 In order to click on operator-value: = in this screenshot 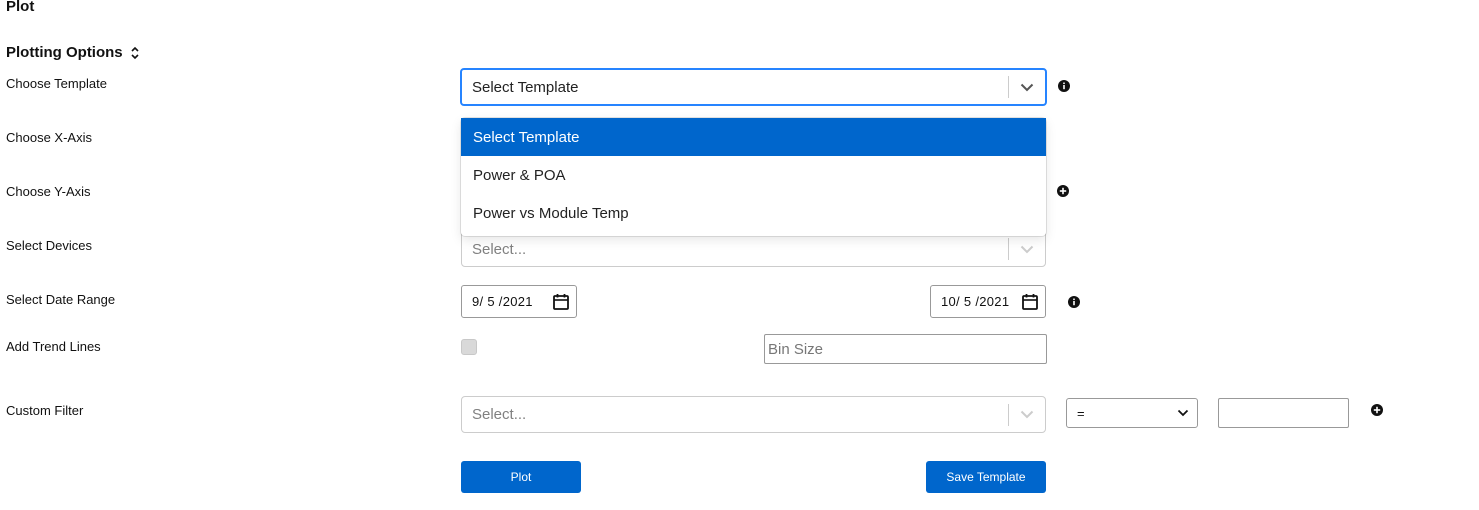, I will do `click(1081, 413)`.